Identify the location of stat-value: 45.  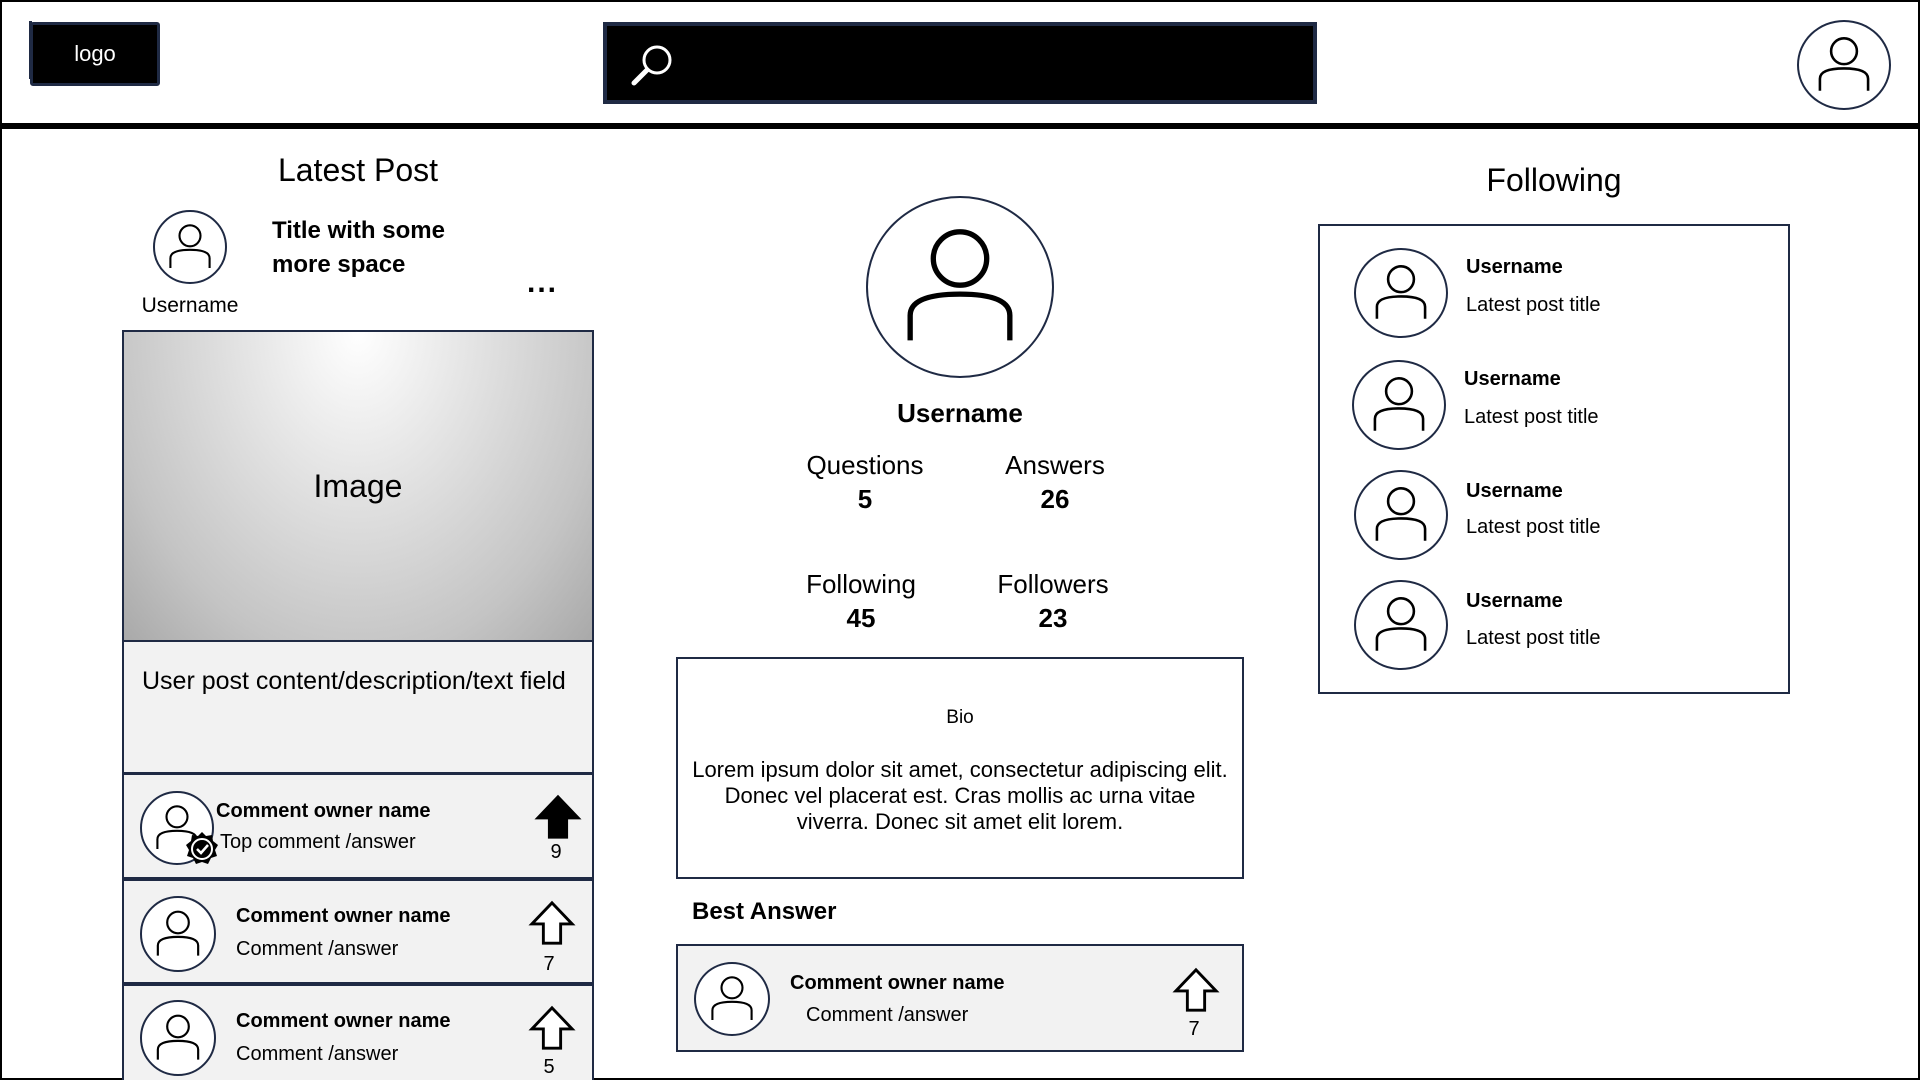
(861, 618).